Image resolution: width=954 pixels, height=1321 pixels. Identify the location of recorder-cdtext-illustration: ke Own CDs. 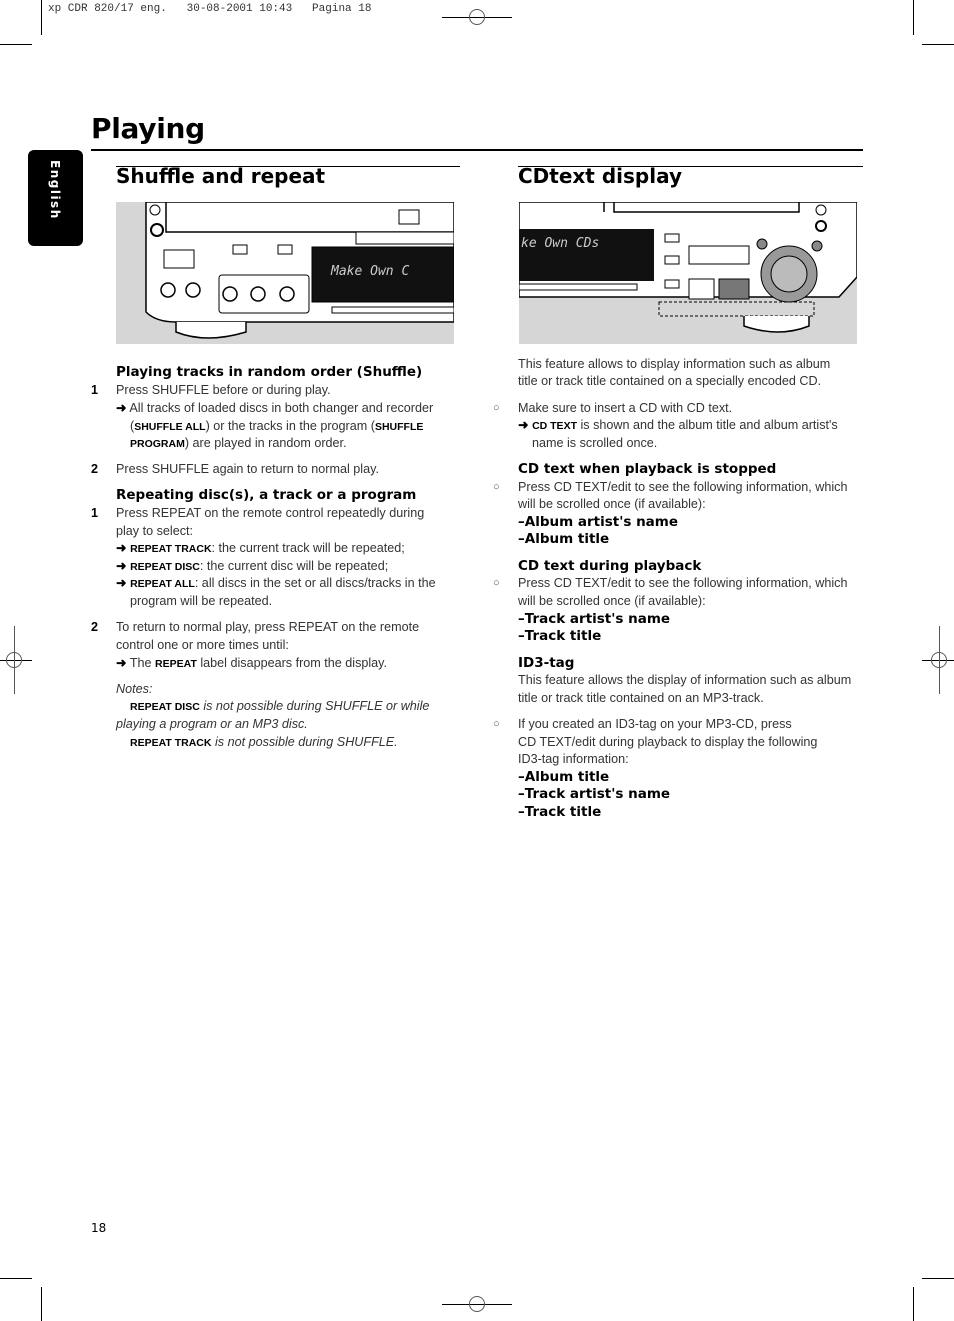
(688, 273).